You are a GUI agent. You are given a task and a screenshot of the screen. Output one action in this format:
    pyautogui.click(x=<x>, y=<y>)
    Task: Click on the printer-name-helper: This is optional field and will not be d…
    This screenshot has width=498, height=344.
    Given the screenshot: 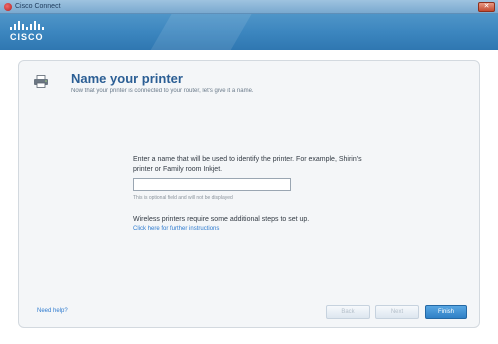 What is the action you would take?
    pyautogui.click(x=183, y=198)
    